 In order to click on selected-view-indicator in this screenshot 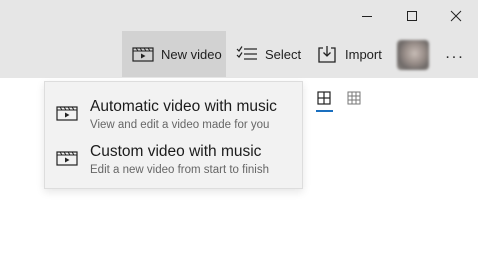, I will do `click(324, 111)`.